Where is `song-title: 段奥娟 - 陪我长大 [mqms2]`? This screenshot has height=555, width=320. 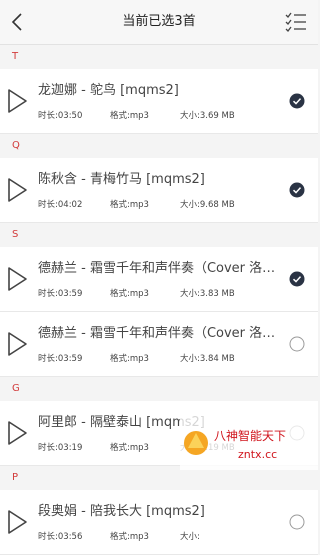
song-title: 段奥娟 - 陪我长大 [mqms2] is located at coordinates (121, 511).